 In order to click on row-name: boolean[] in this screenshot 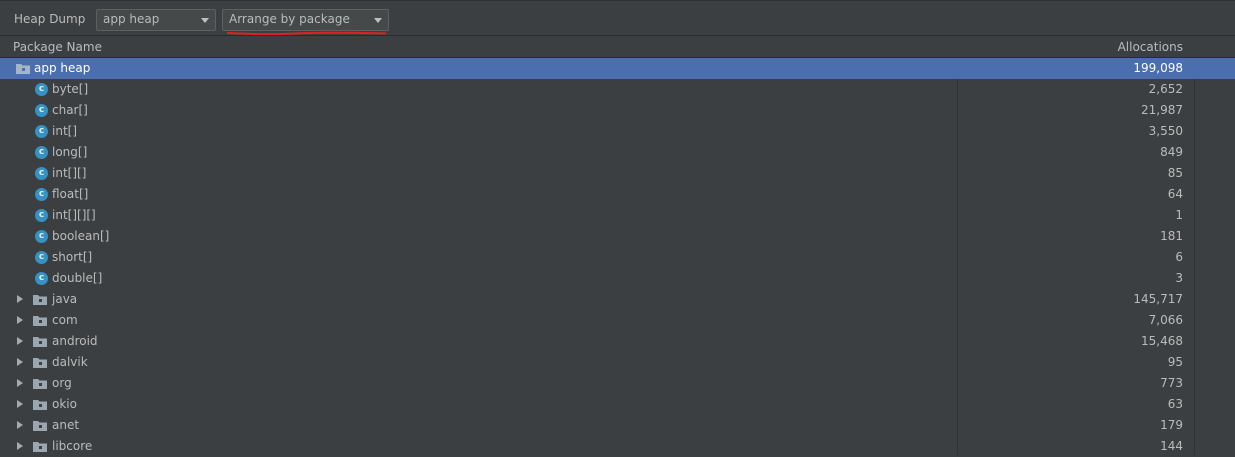, I will do `click(81, 236)`.